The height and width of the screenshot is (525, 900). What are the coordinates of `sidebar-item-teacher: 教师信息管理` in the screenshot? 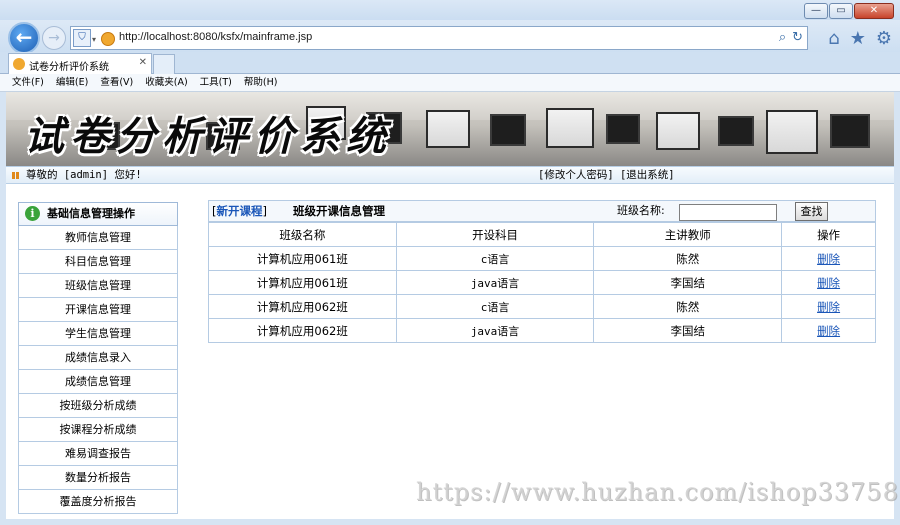 It's located at (98, 238).